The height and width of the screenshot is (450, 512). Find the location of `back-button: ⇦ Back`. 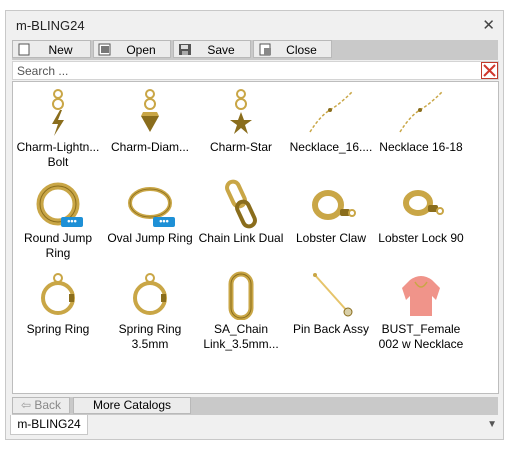

back-button: ⇦ Back is located at coordinates (41, 405).